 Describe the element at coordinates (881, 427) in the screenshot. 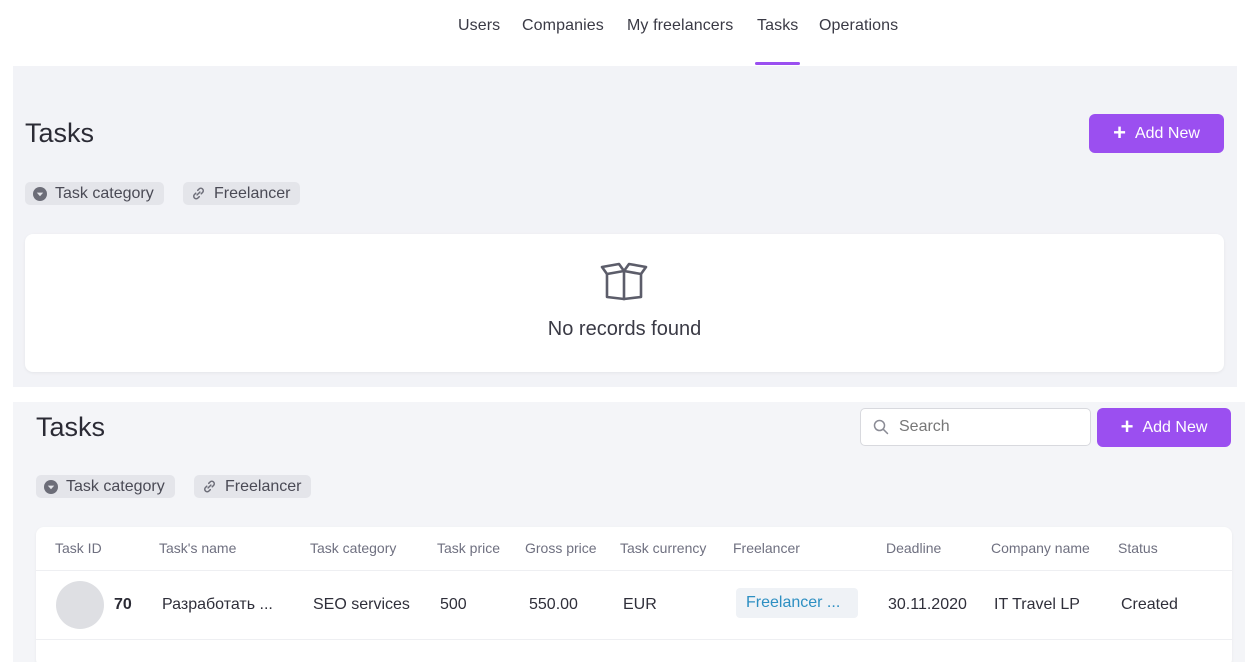

I see `search-icon` at that location.